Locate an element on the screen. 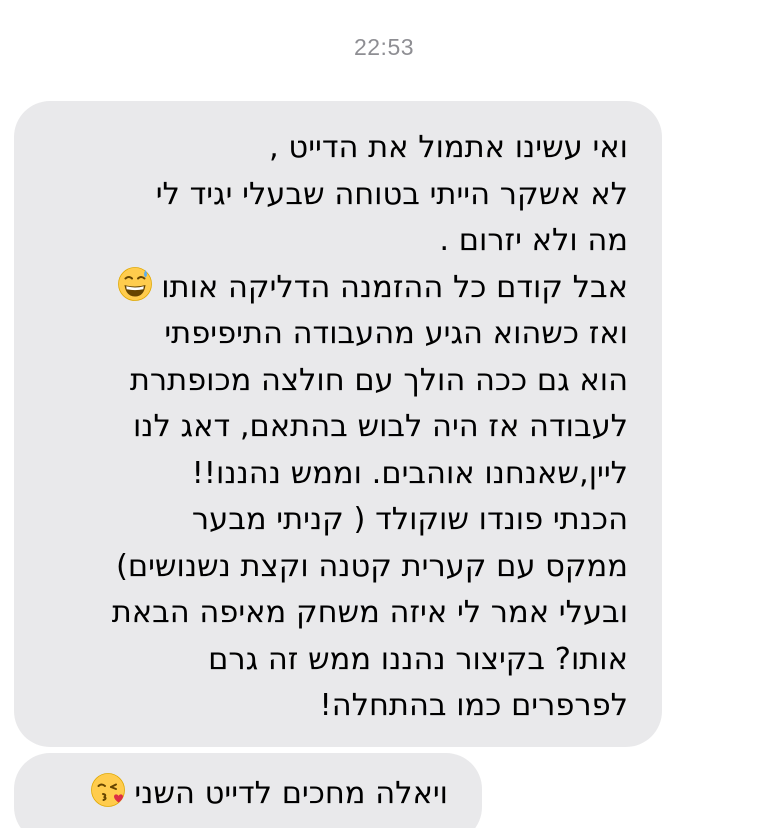 This screenshot has height=828, width=768. message-line: הוא גם ככה הולך עם חולצה מכופתרת is located at coordinates (378, 380).